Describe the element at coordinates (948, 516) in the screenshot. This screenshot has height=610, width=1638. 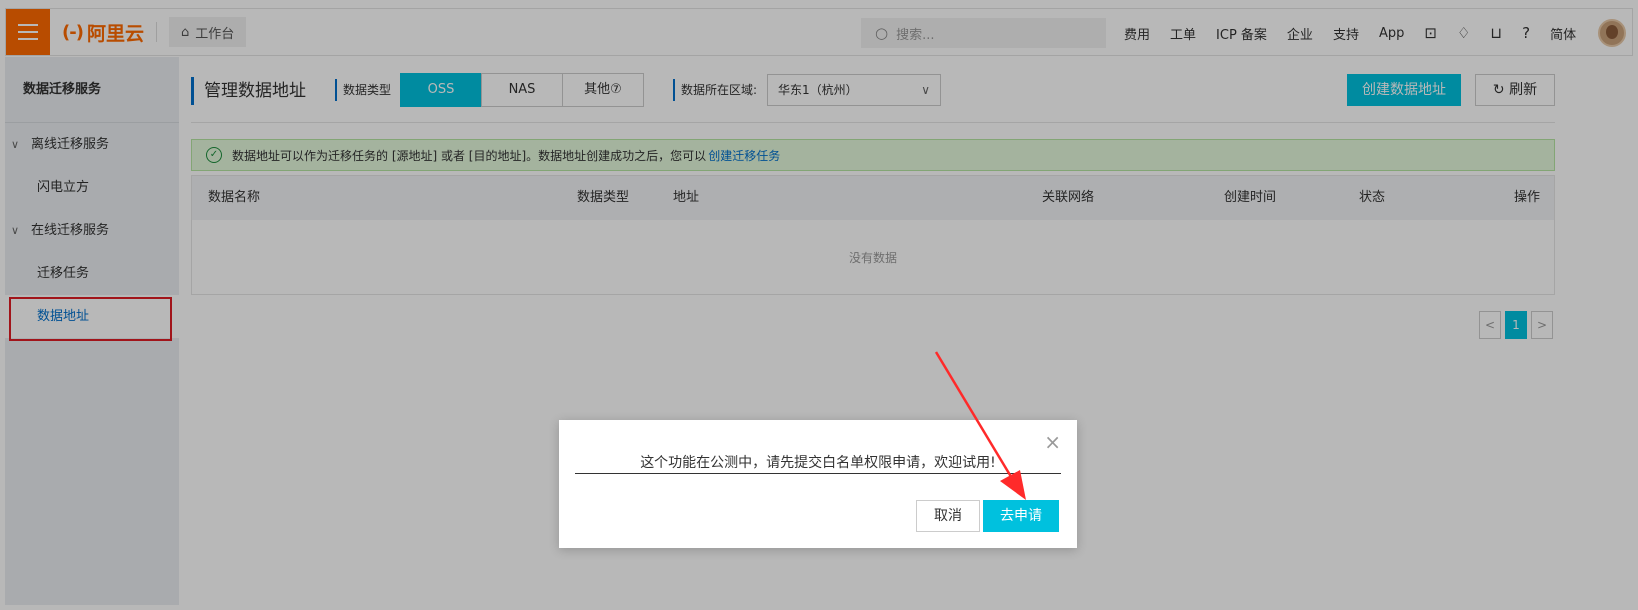
I see `cancel-button: 取消` at that location.